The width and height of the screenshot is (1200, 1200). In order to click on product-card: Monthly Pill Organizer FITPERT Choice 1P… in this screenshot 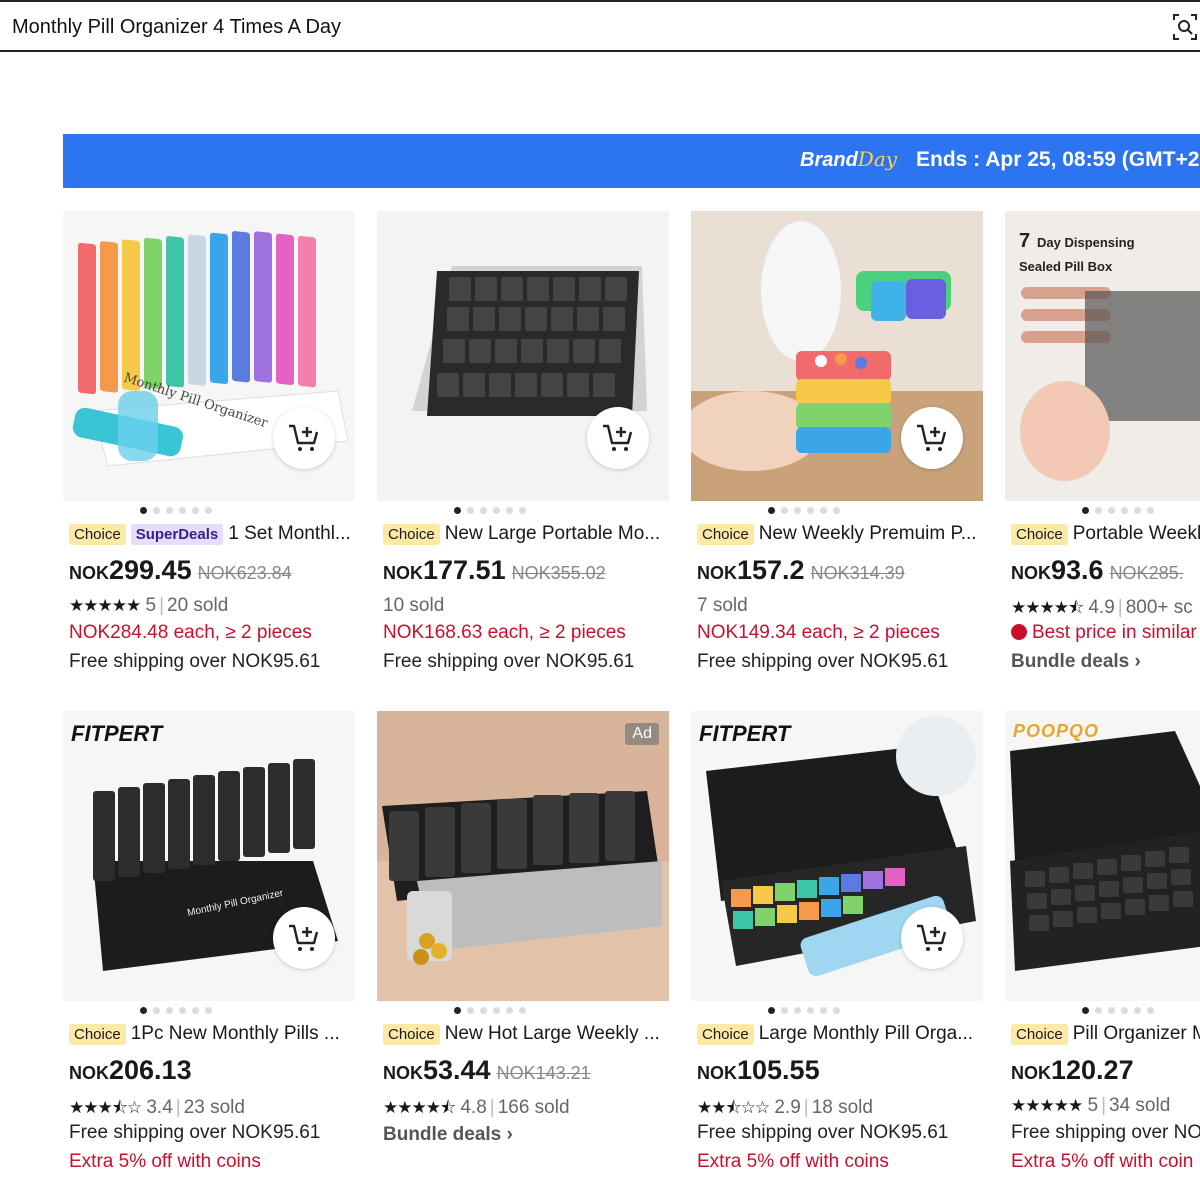, I will do `click(209, 946)`.